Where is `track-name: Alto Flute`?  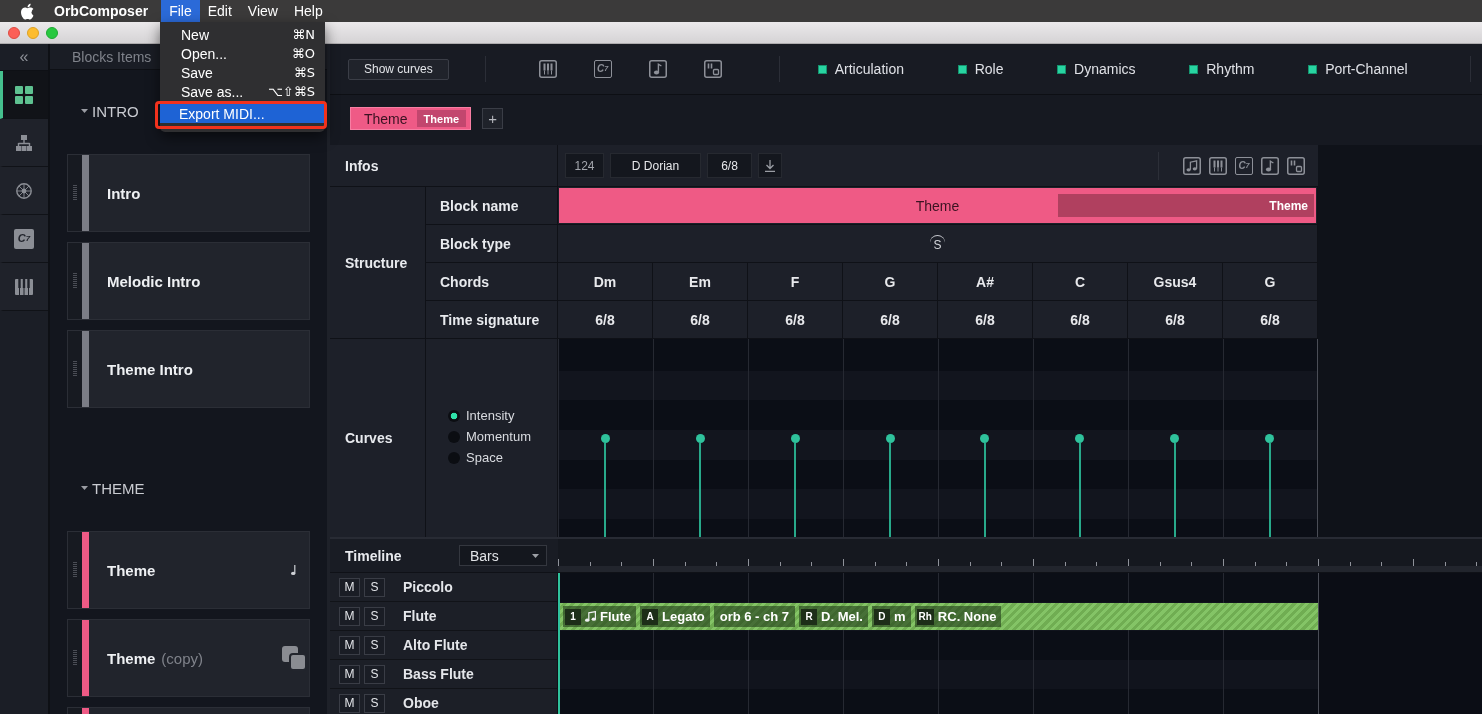
track-name: Alto Flute is located at coordinates (435, 645).